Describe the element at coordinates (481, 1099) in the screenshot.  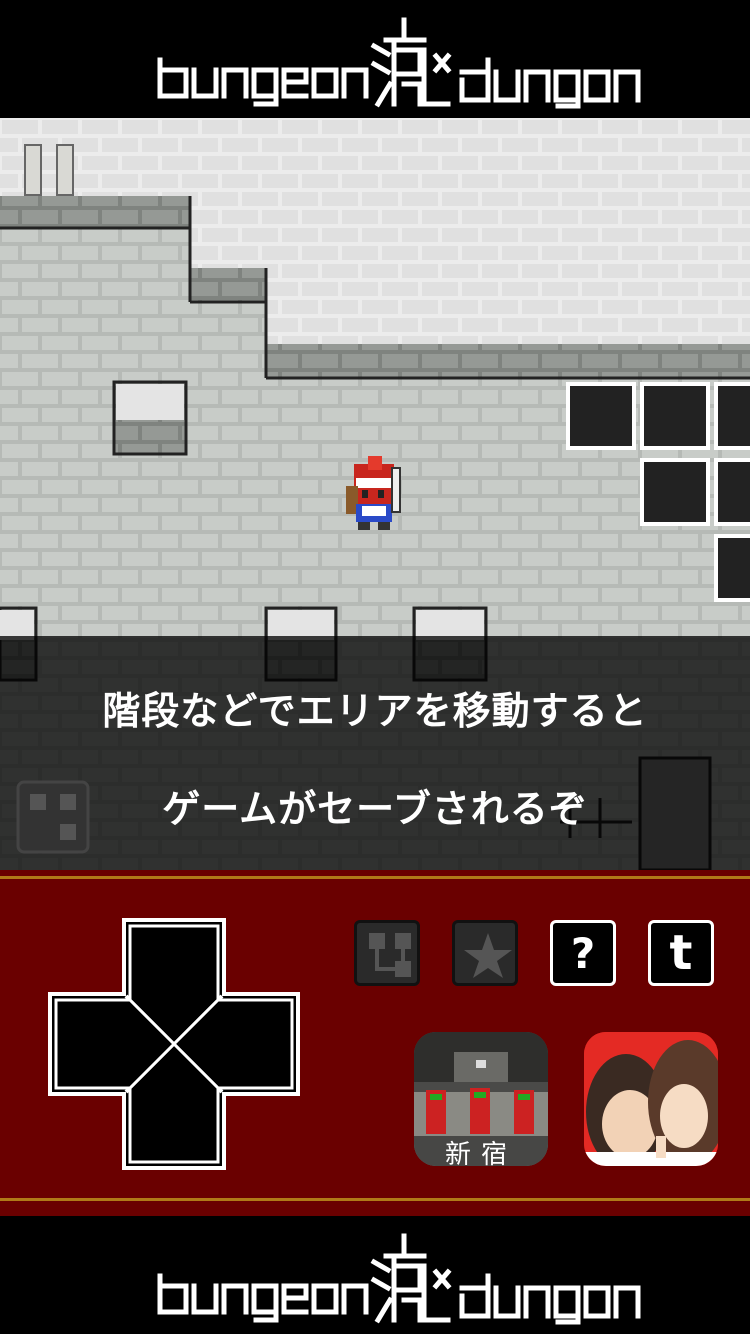
I see `promo-shinjuku-station-game: 新宿` at that location.